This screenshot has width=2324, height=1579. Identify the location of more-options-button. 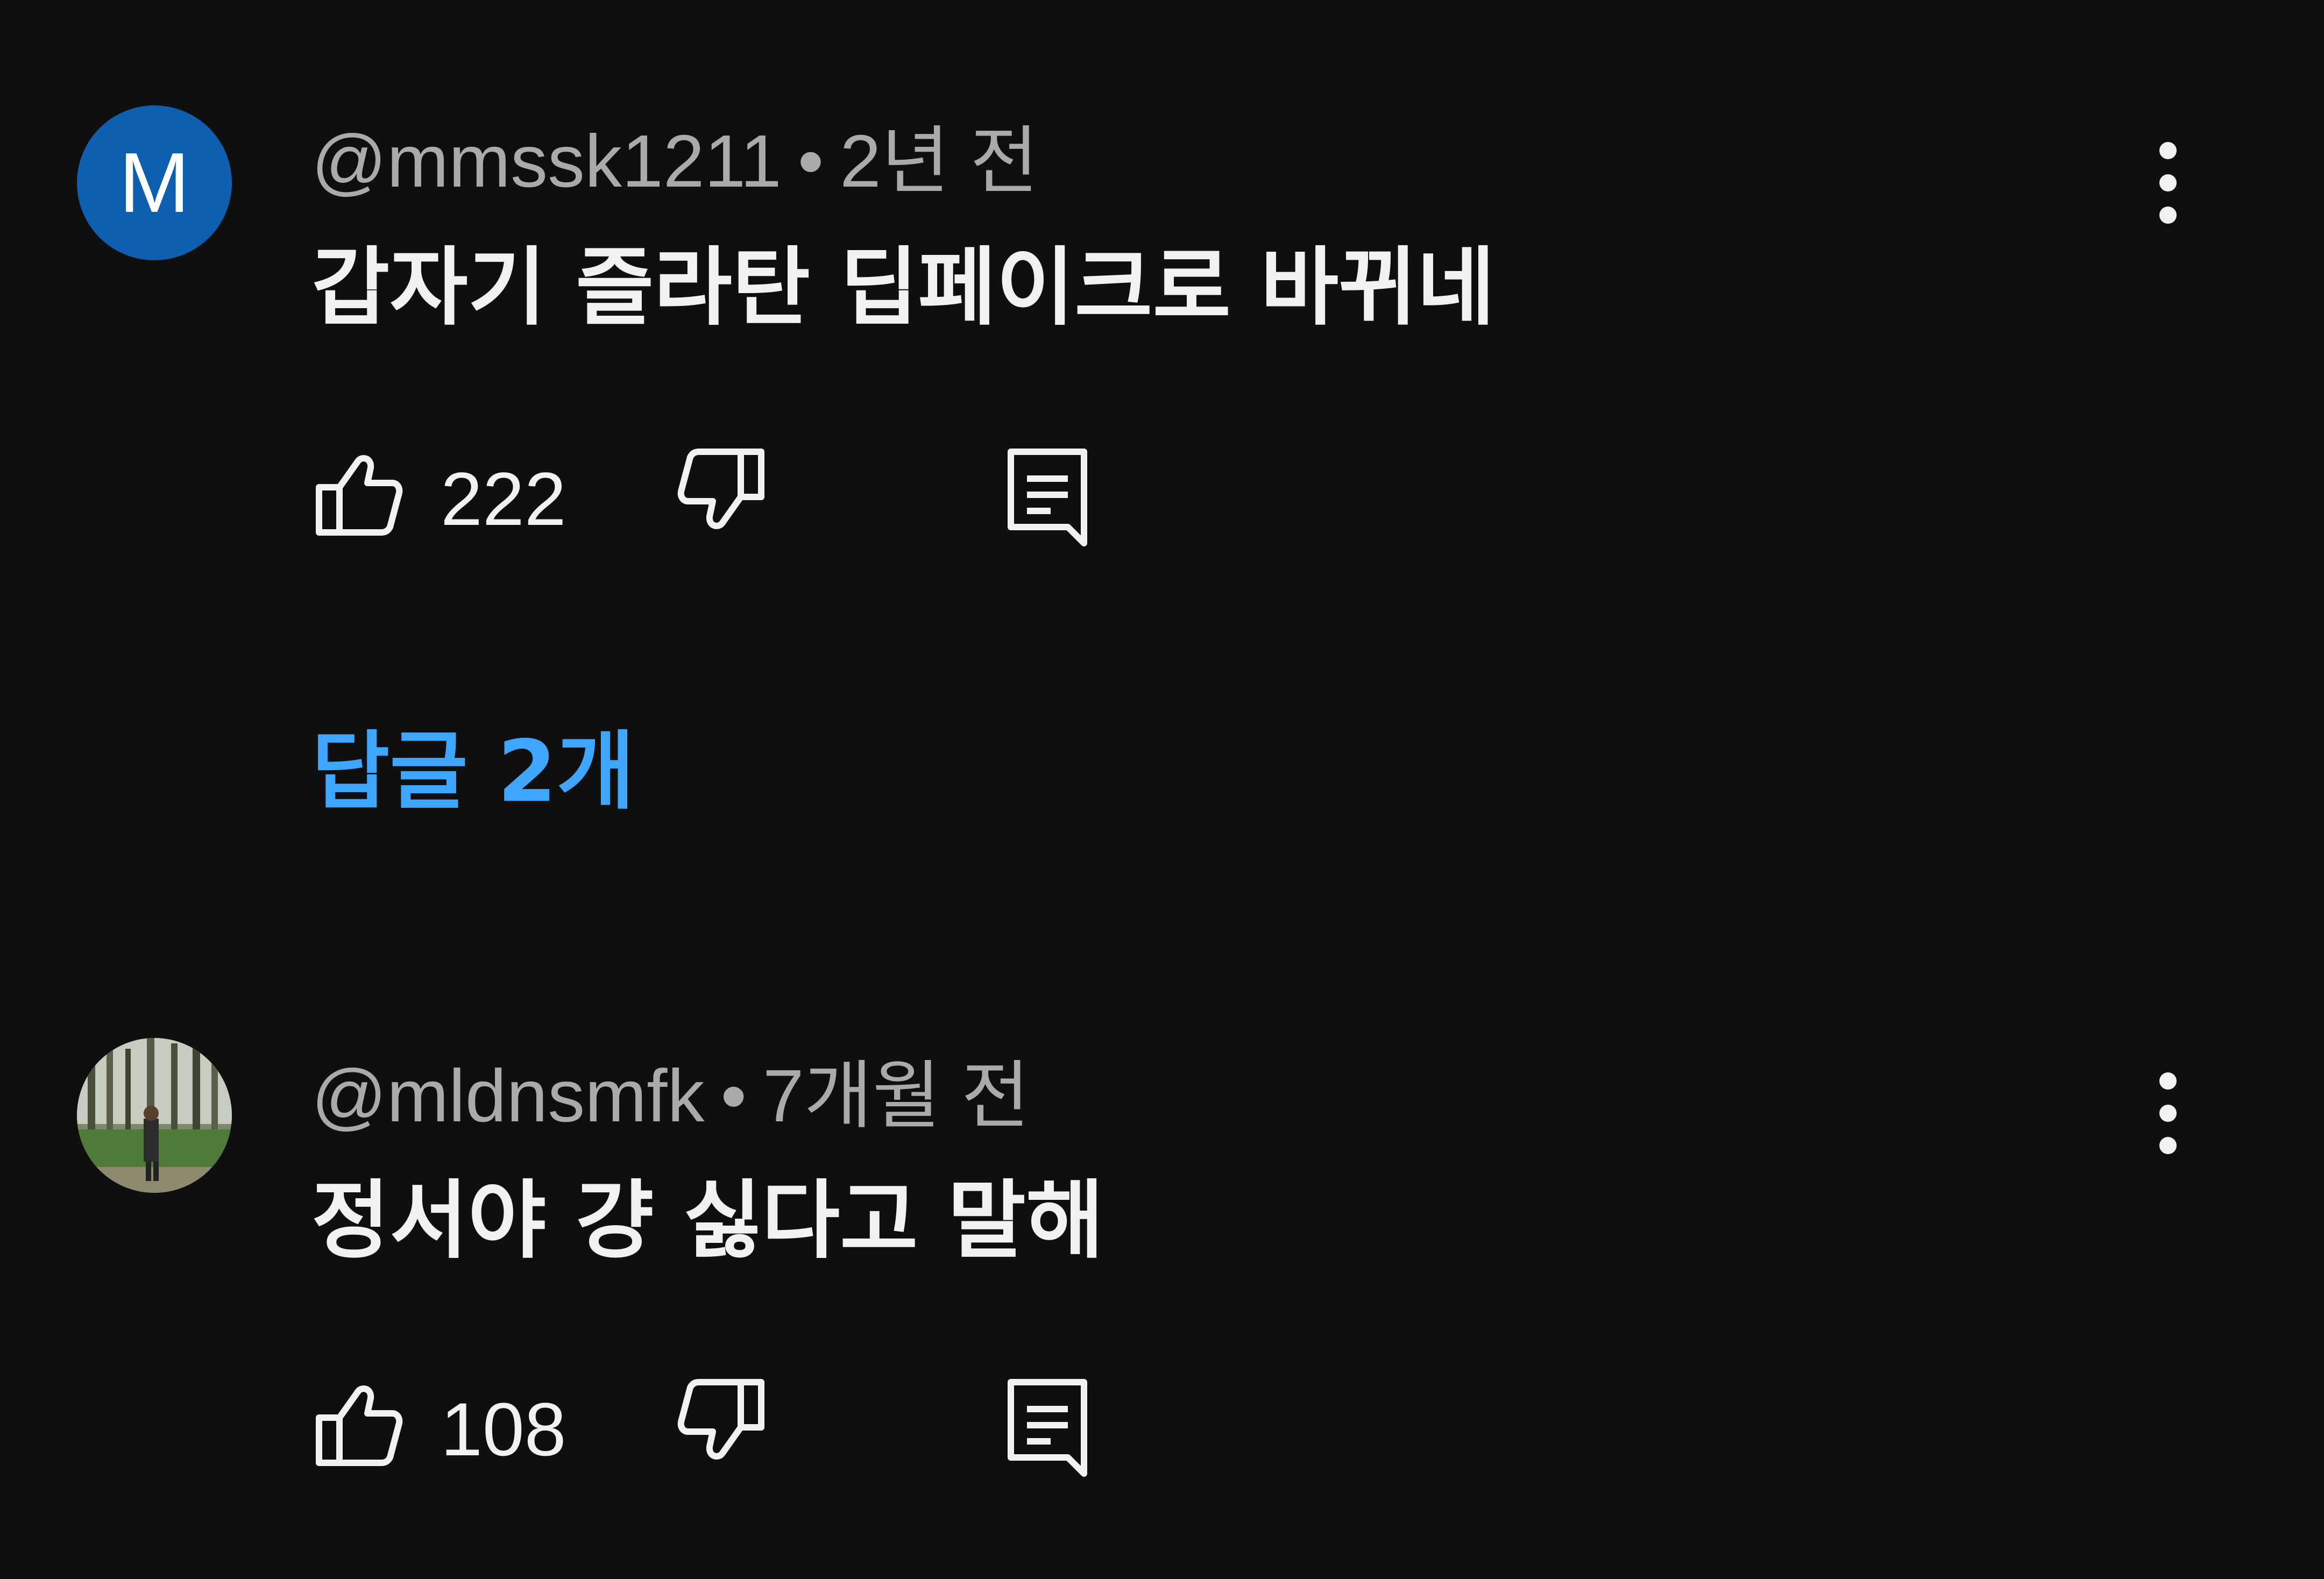
(2168, 1113).